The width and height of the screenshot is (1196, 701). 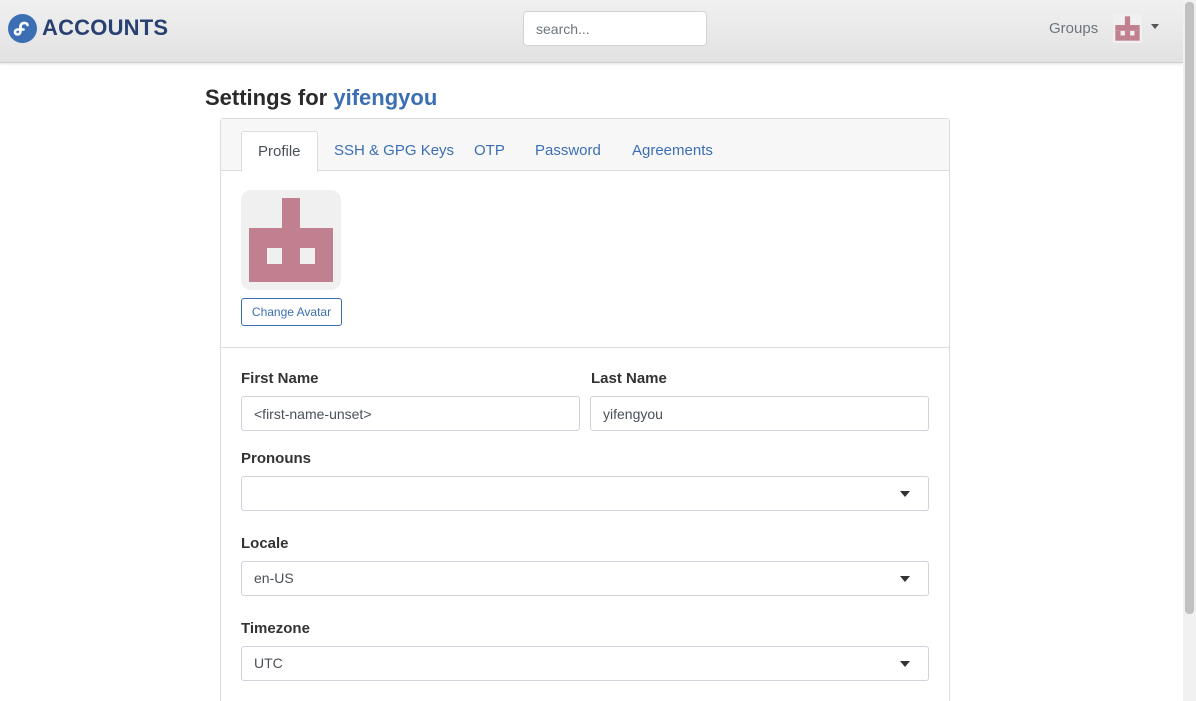 I want to click on locale-select: en-US, so click(x=585, y=578).